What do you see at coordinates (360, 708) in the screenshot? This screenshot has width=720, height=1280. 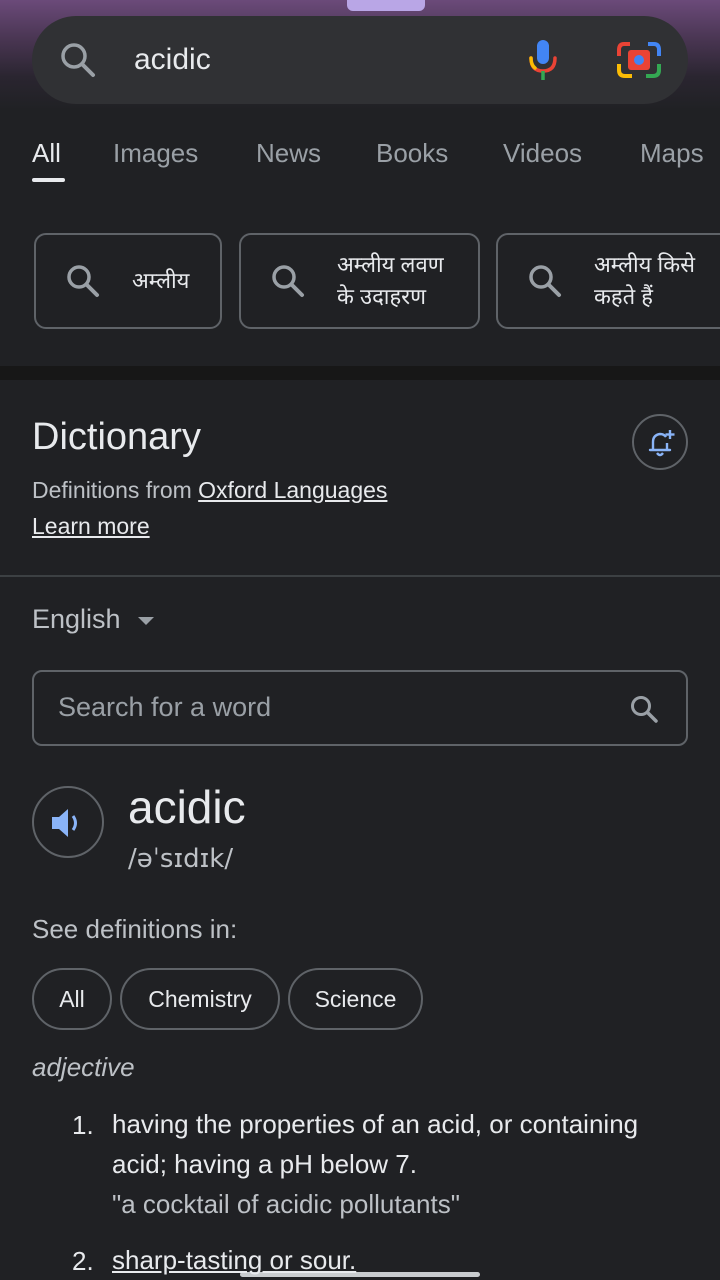 I see `word-search-input: Search for a word` at bounding box center [360, 708].